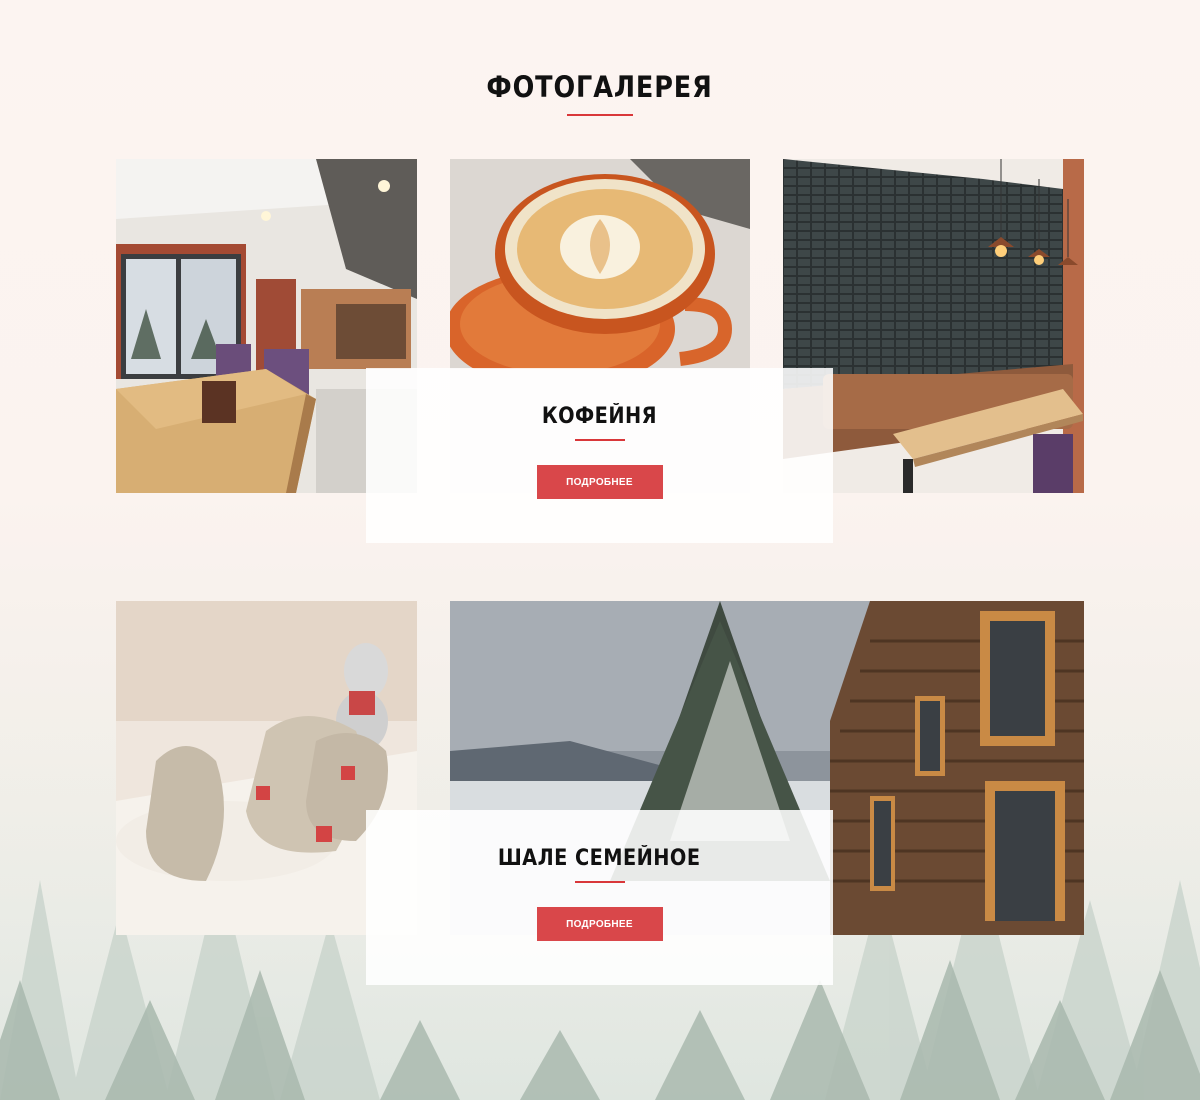  Describe the element at coordinates (600, 87) in the screenshot. I see `page-title: ФОТОГАЛЕРЕЯ` at that location.